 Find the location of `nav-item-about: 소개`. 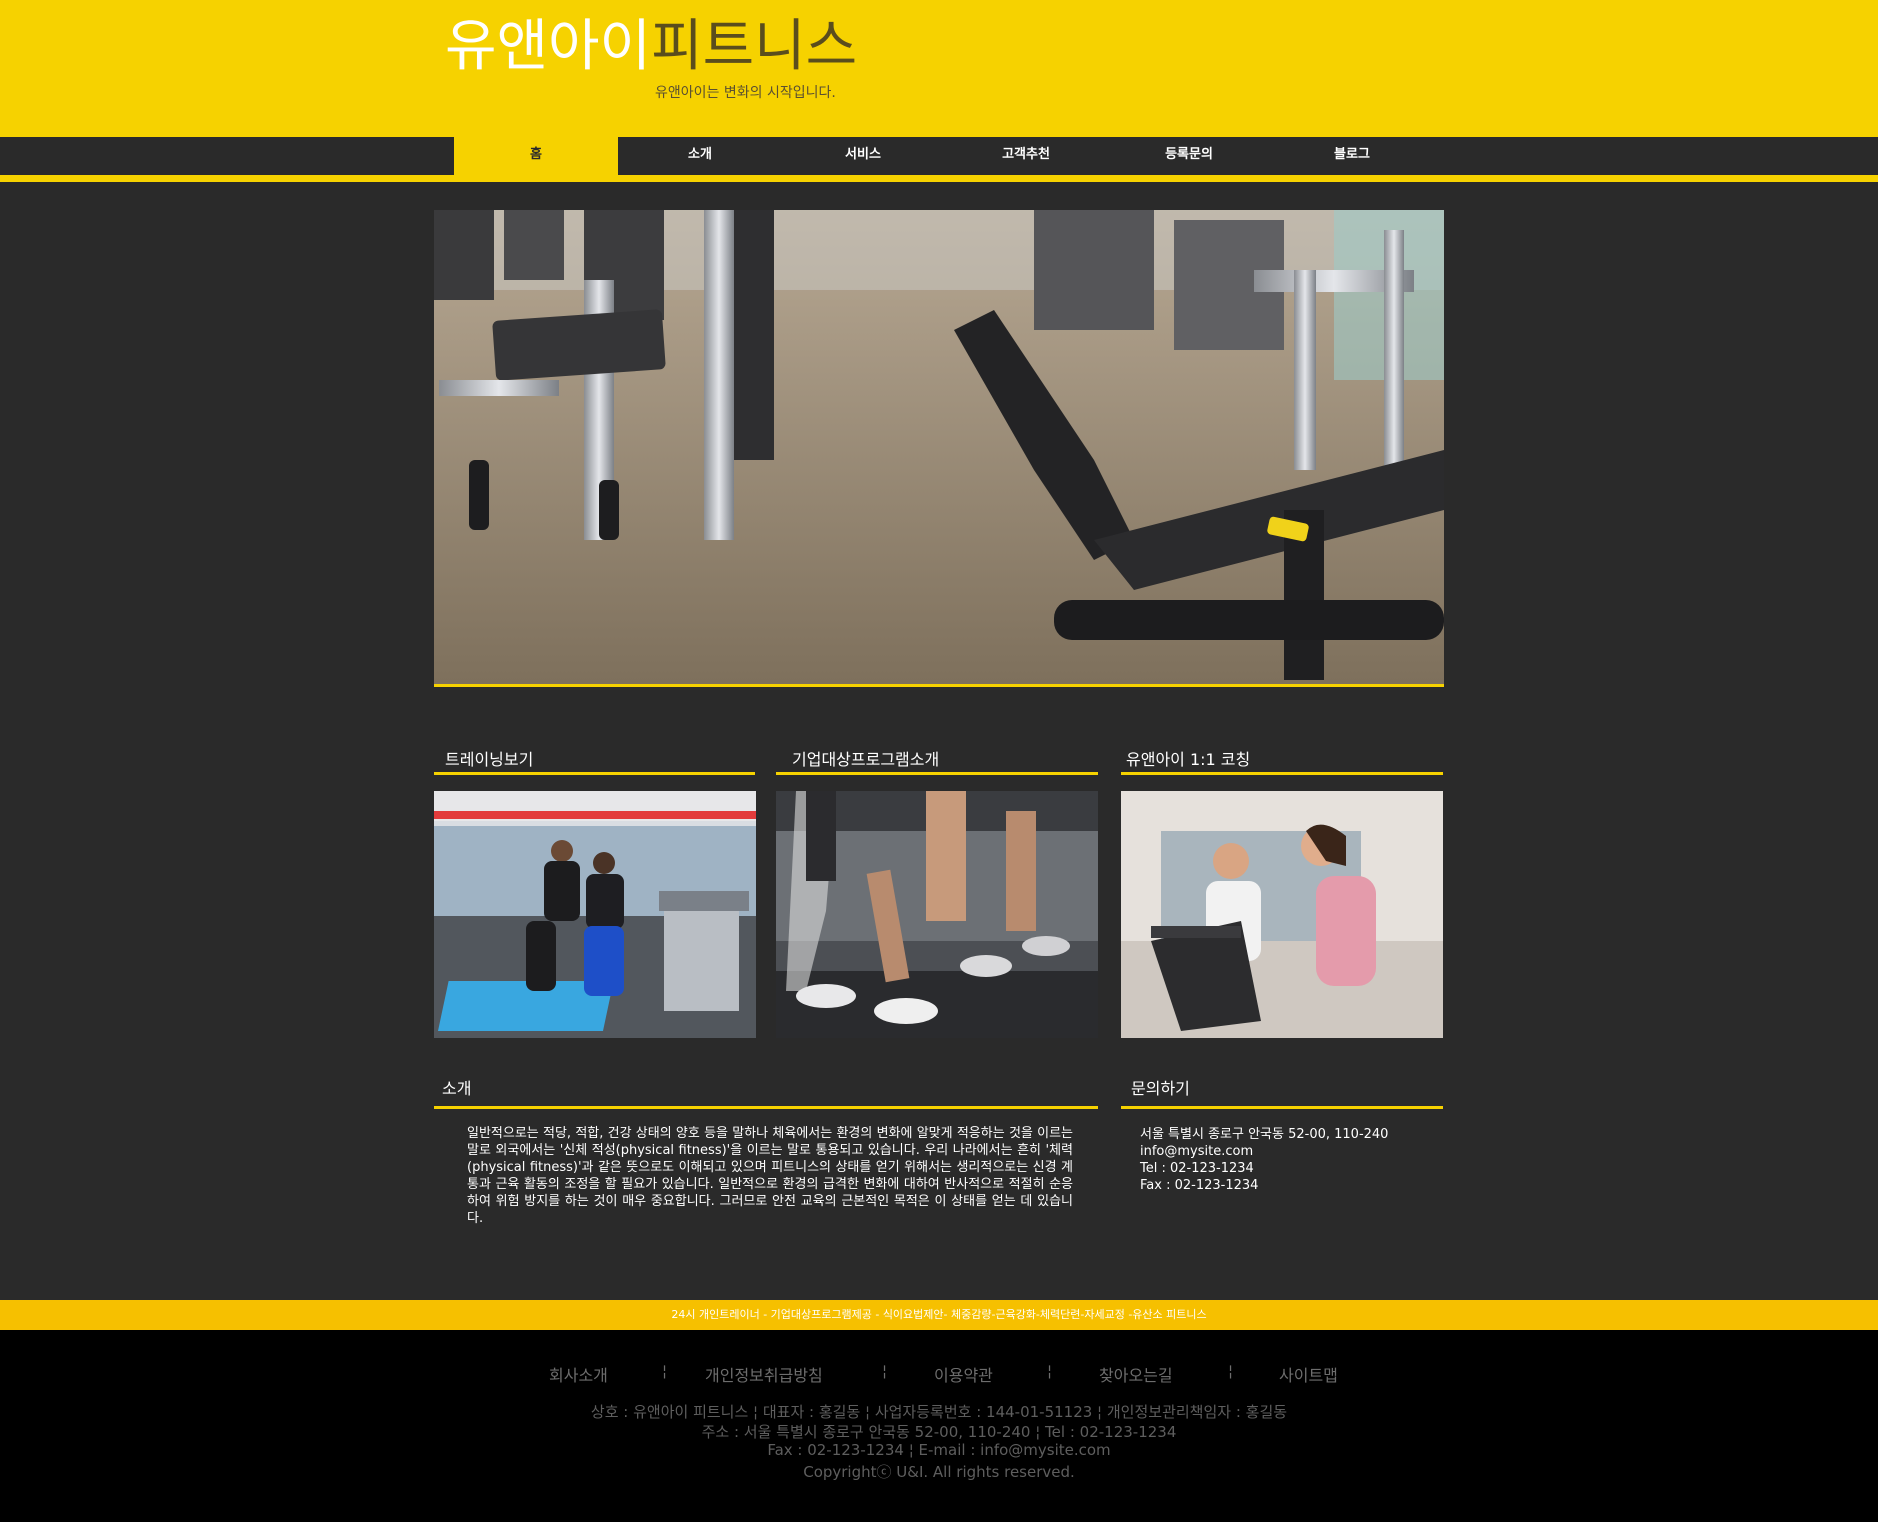

nav-item-about: 소개 is located at coordinates (700, 156).